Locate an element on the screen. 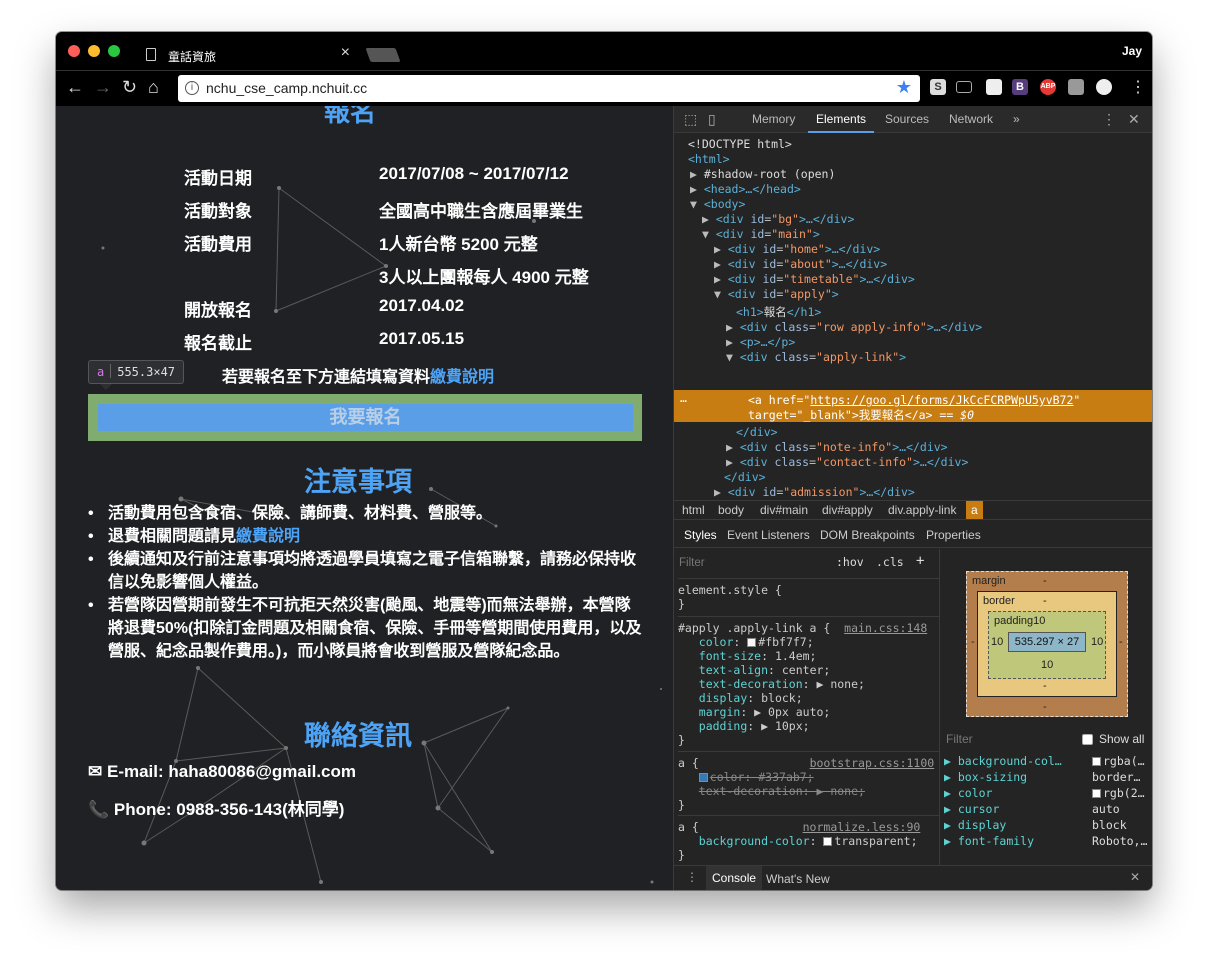 The width and height of the screenshot is (1208, 970). dom-line: ▶ <head>…</head> is located at coordinates (745, 189).